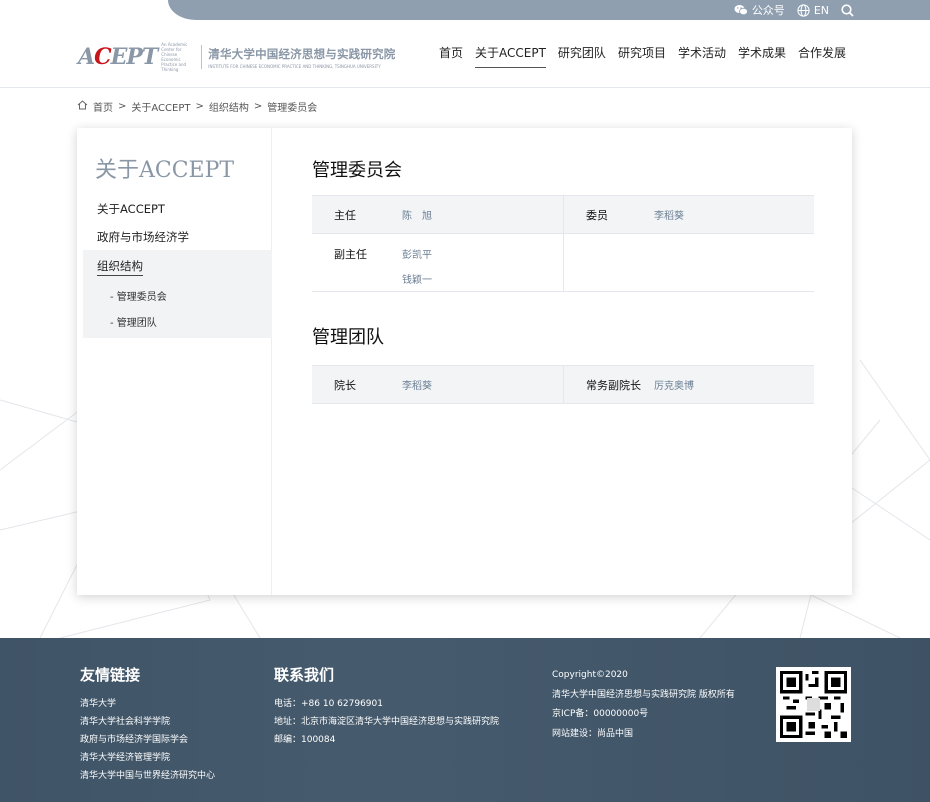 Image resolution: width=930 pixels, height=802 pixels. I want to click on nav-item-cooperation: 合作发展, so click(822, 56).